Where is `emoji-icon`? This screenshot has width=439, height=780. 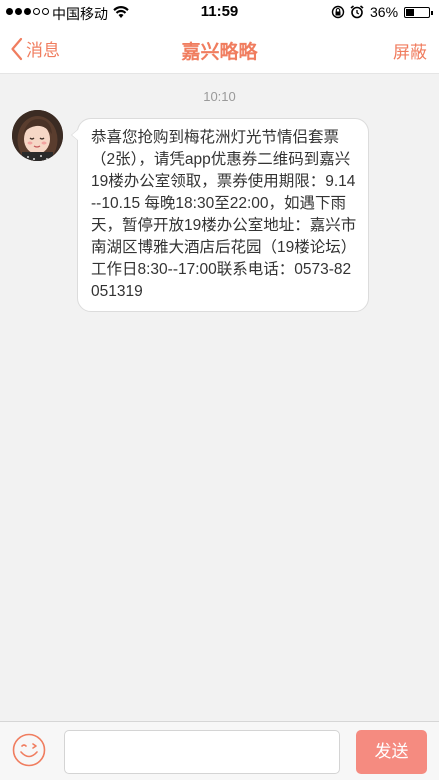
emoji-icon is located at coordinates (29, 750).